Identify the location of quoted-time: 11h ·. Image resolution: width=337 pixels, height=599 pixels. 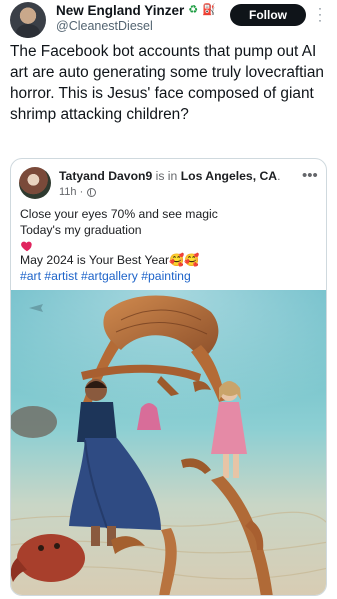
(71, 192).